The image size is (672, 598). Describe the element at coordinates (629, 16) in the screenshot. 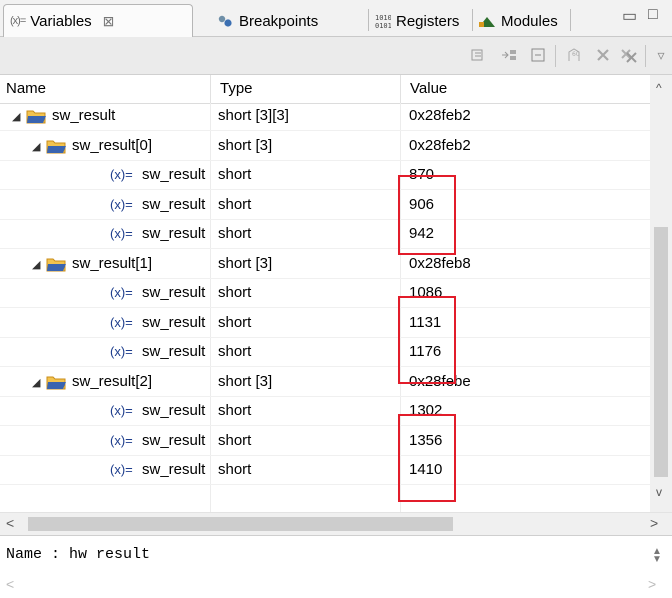

I see `minimize-icon: ▭` at that location.